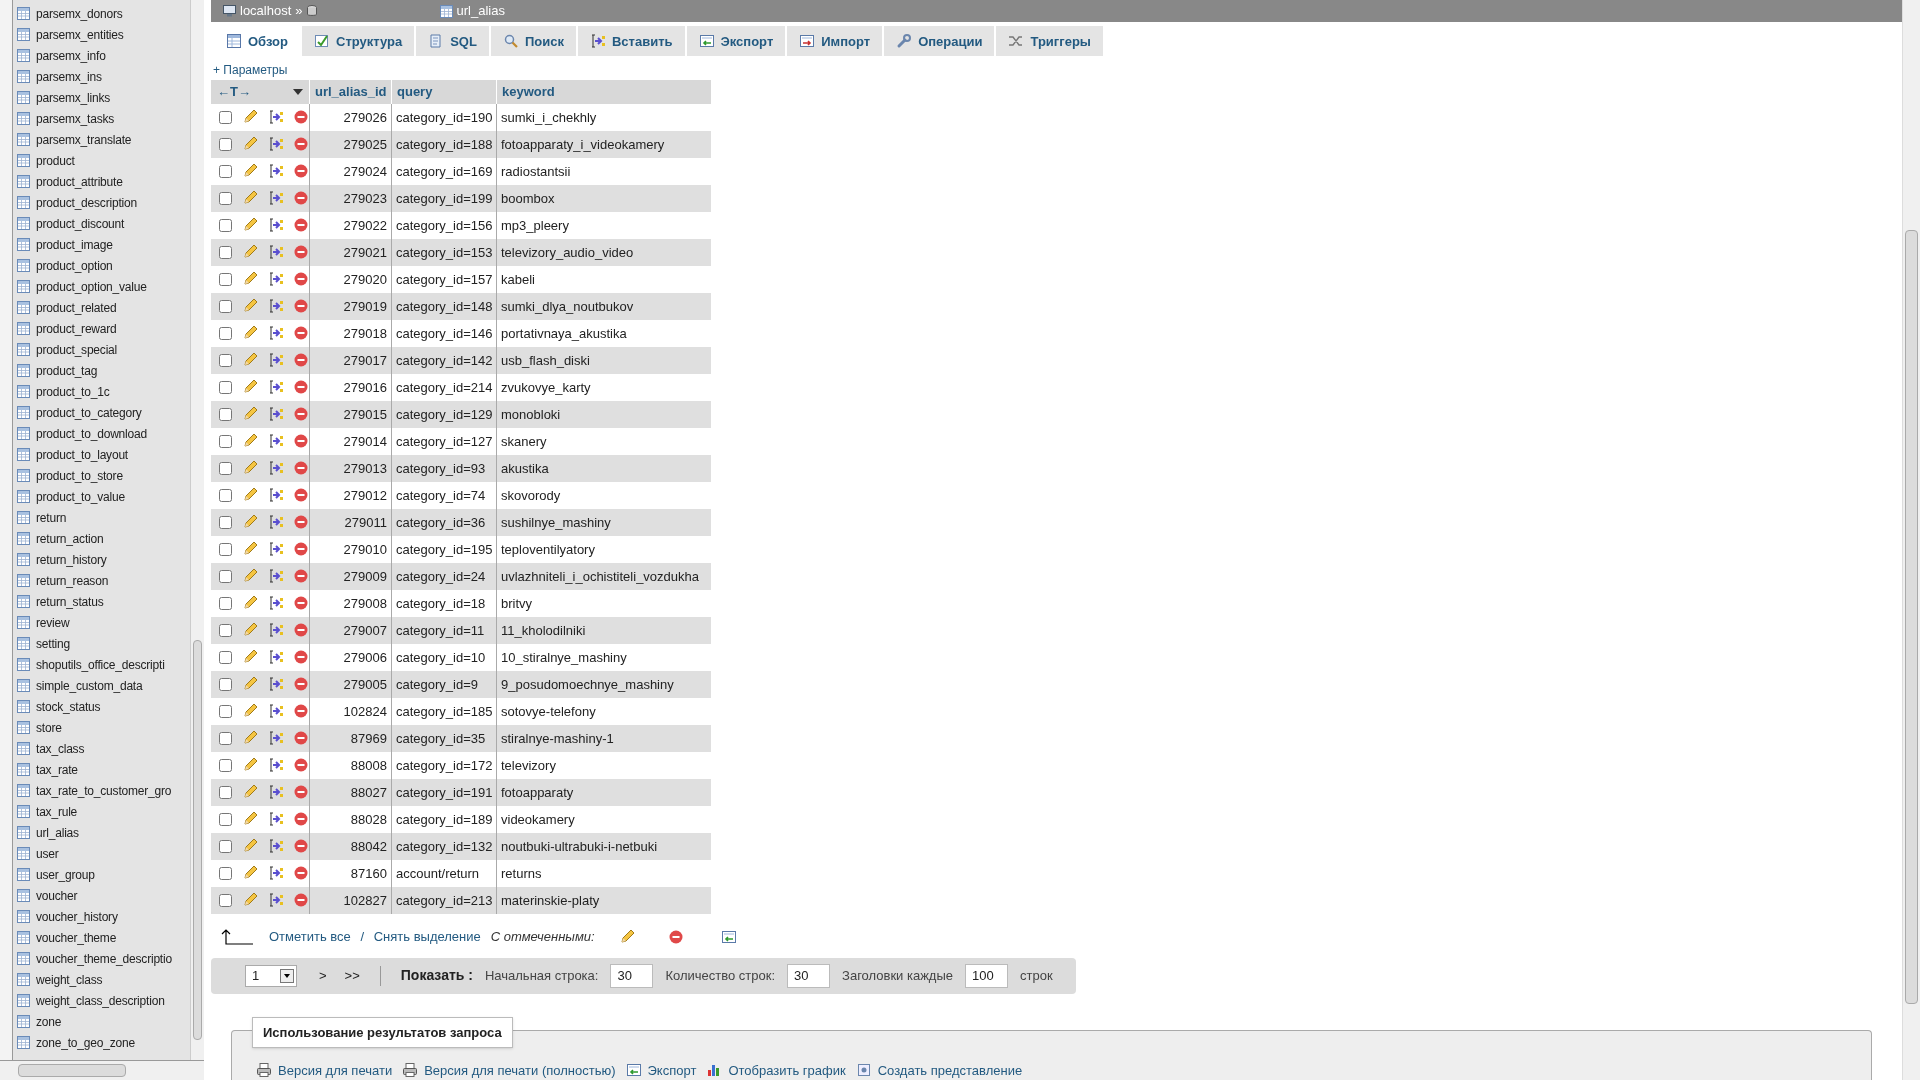 The image size is (1920, 1080). I want to click on action-link: Экспорт, so click(672, 1070).